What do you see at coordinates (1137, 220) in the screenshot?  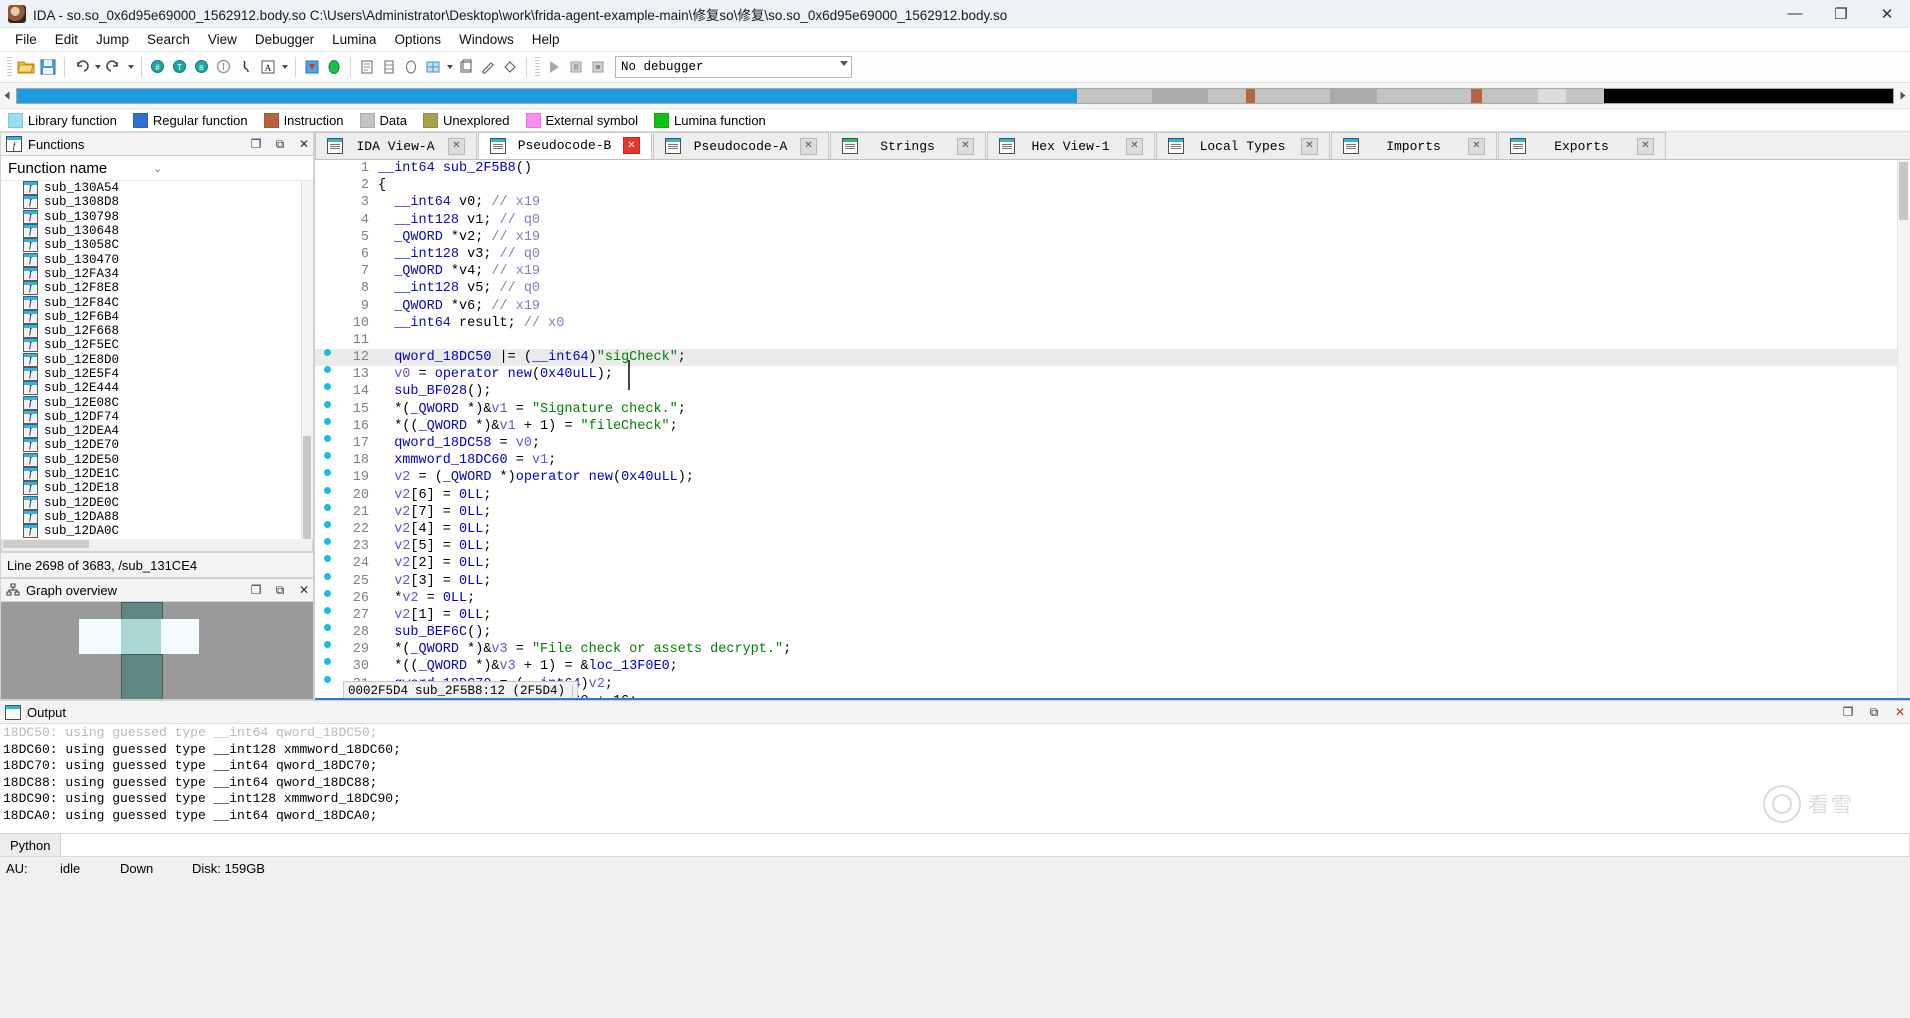 I see `code-text: __int128 v1; // q0` at bounding box center [1137, 220].